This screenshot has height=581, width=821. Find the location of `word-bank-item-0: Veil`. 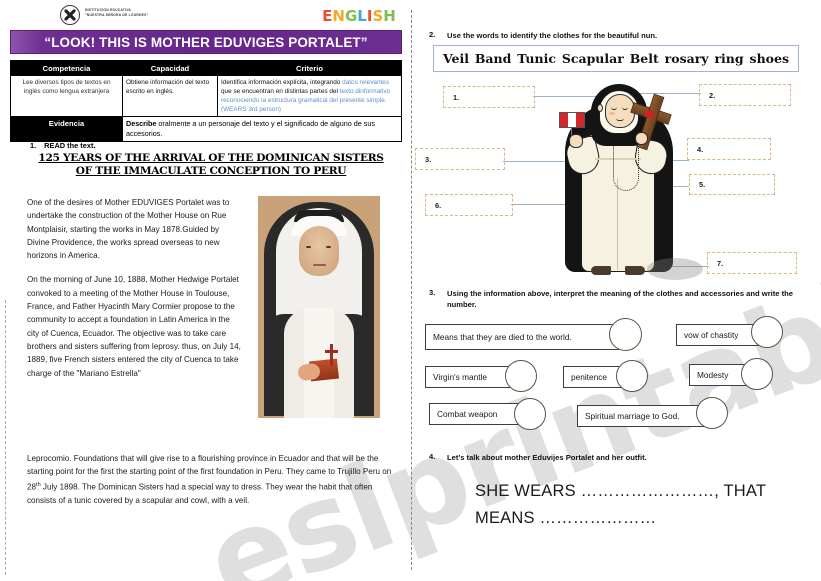

word-bank-item-0: Veil is located at coordinates (456, 58).